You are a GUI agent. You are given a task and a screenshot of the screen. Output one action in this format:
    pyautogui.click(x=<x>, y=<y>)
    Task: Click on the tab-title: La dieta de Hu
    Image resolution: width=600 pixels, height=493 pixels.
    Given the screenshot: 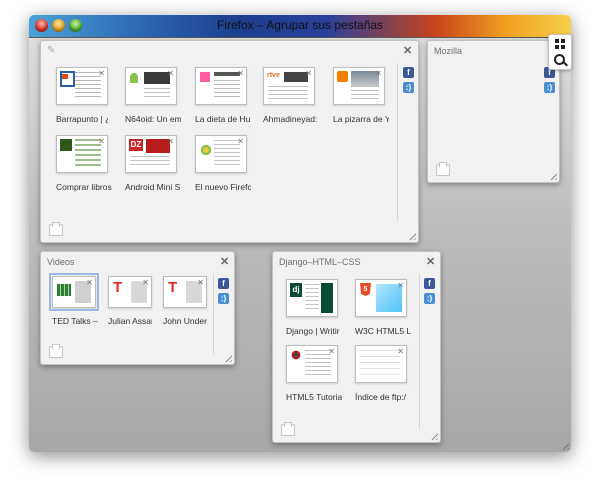 What is the action you would take?
    pyautogui.click(x=223, y=119)
    